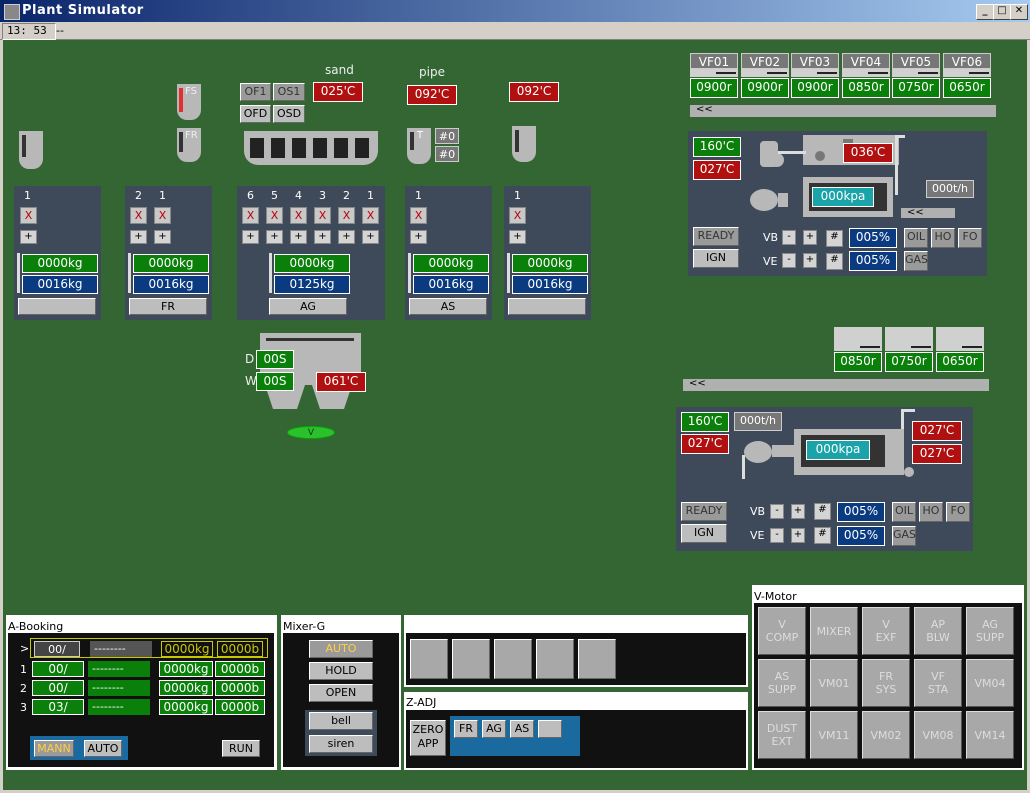 The width and height of the screenshot is (1030, 793). I want to click on vmotor-vm14-button: VM14, so click(990, 735).